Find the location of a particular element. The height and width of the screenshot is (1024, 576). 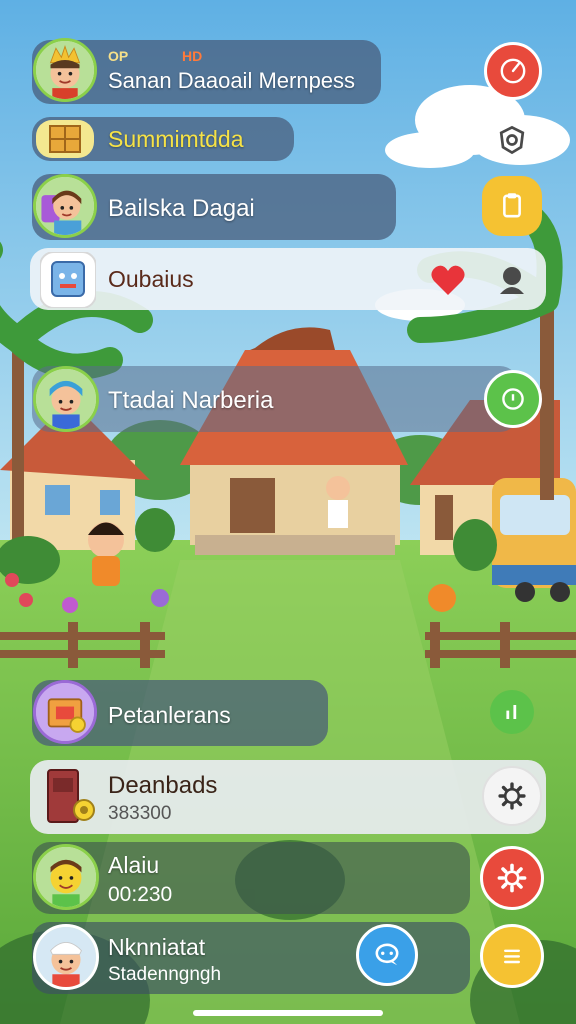

home-indicator is located at coordinates (288, 1013).